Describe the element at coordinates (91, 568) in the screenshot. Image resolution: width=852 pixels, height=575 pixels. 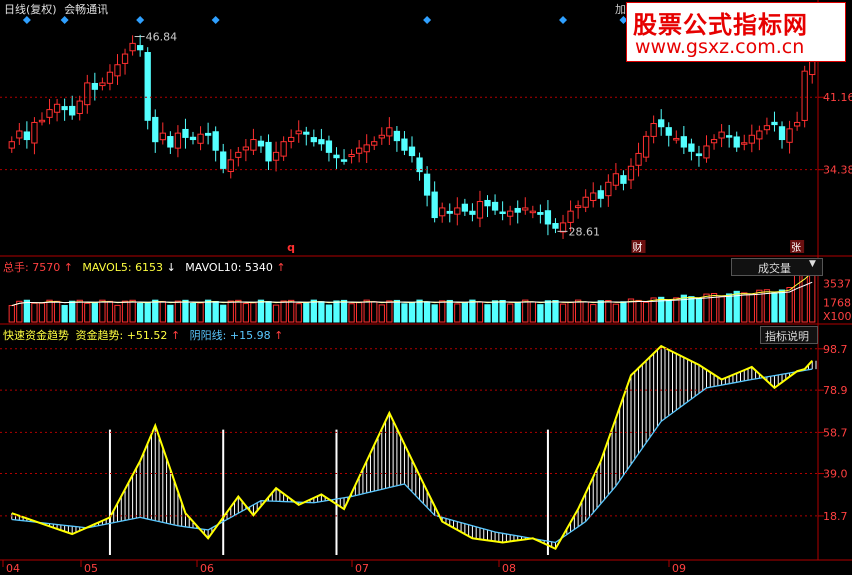
I see `month-label: 05` at that location.